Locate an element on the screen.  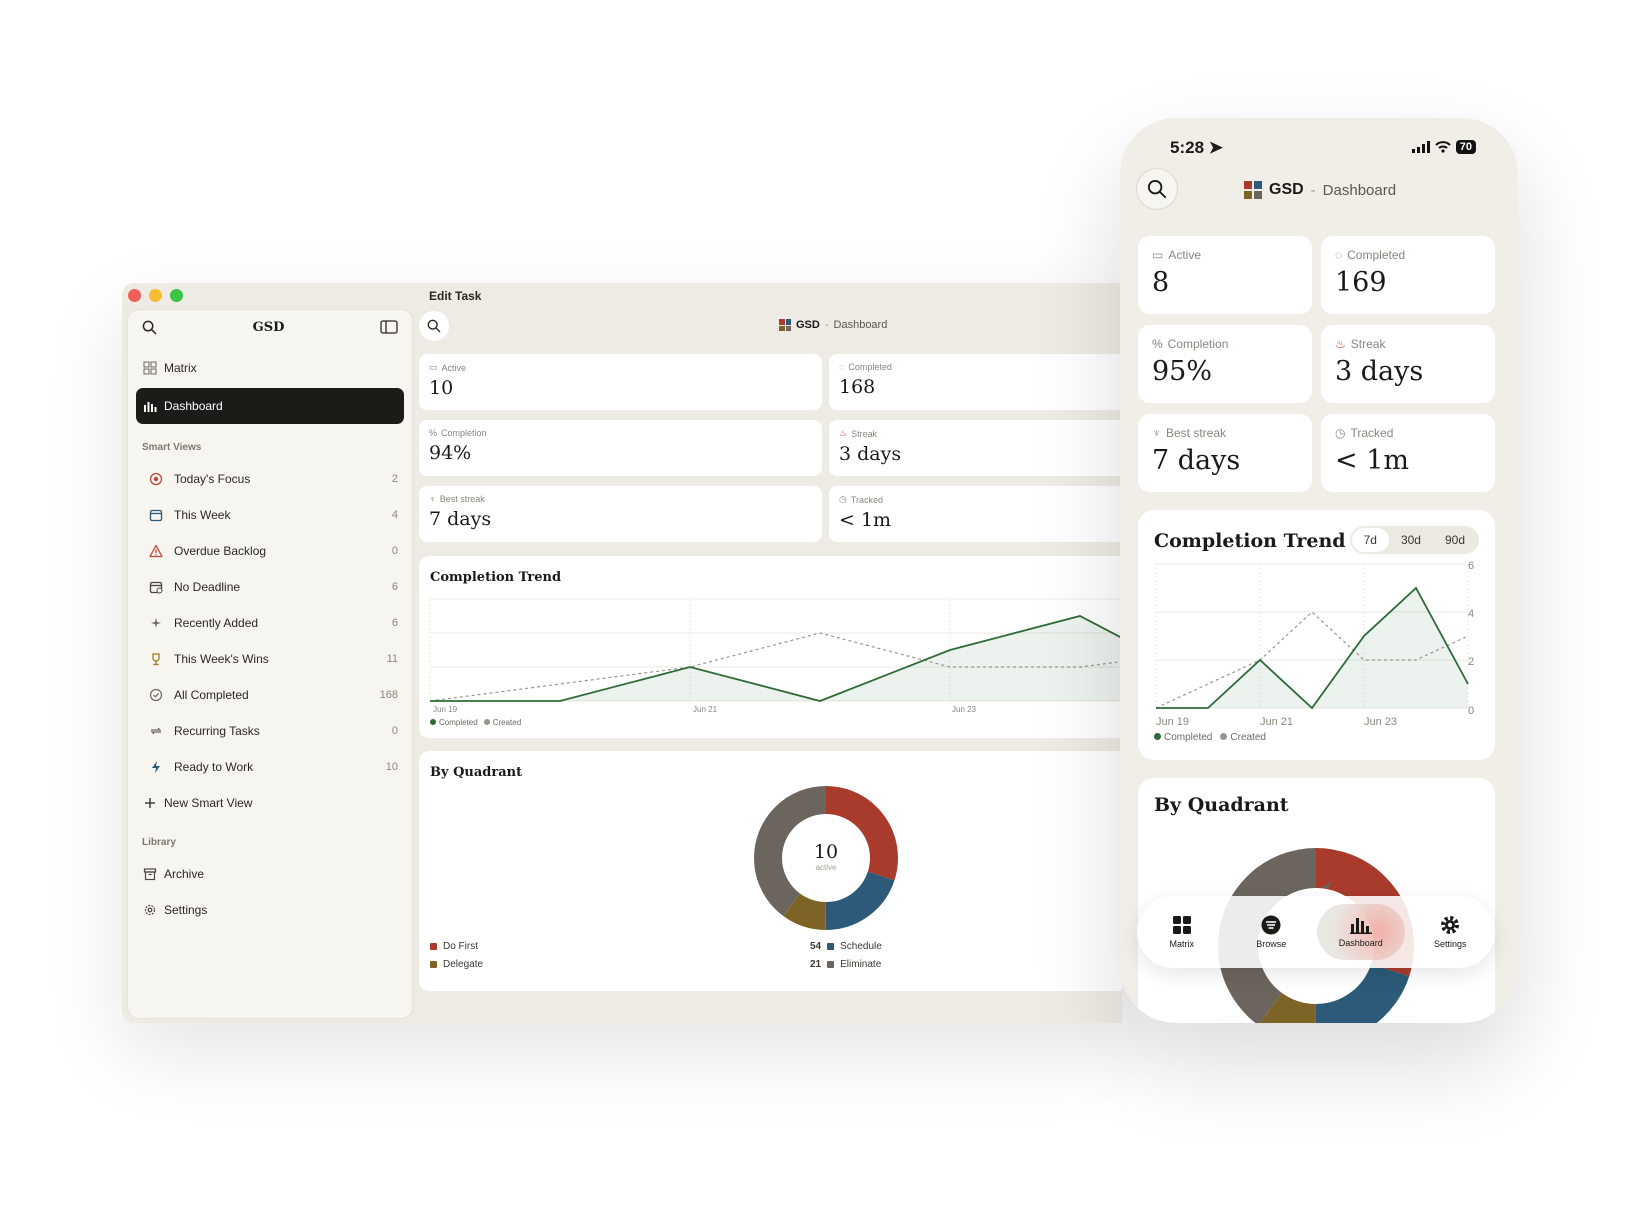
sidebar-toggle-icon is located at coordinates (389, 327).